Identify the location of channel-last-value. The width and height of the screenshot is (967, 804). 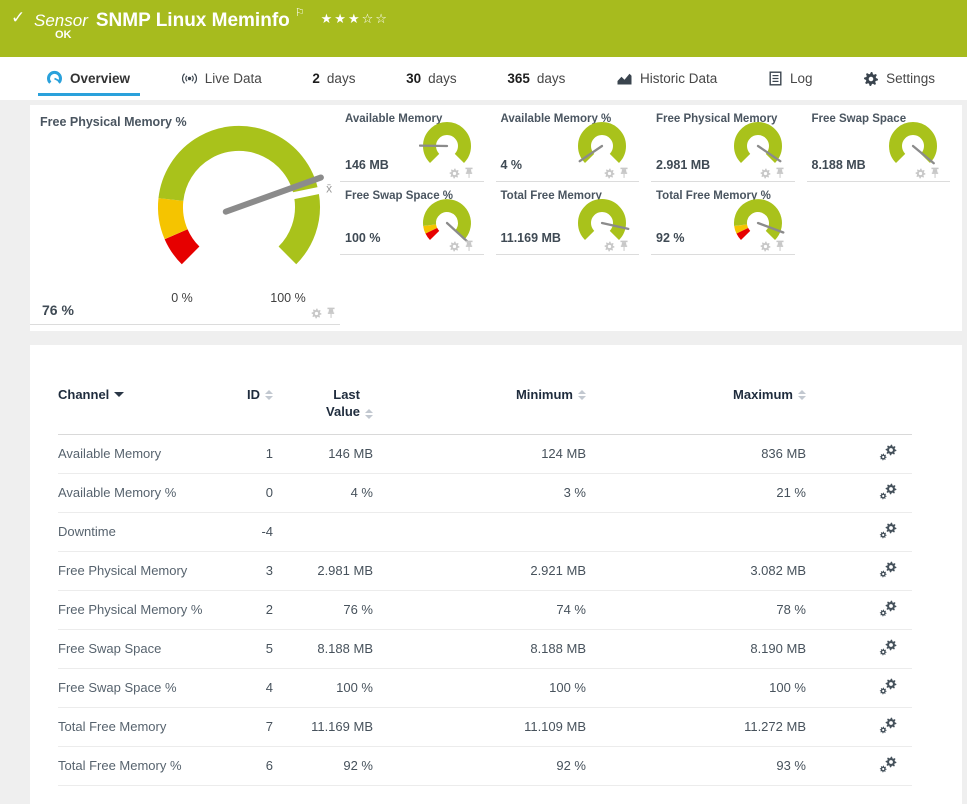
(323, 531).